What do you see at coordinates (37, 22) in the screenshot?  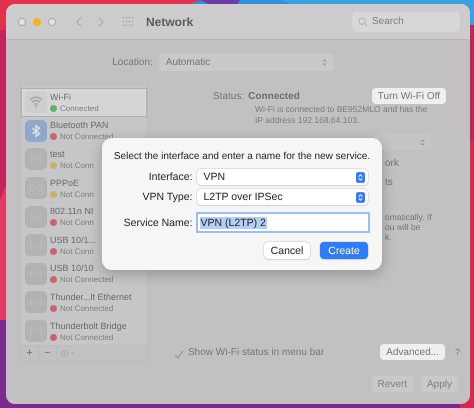 I see `minimize-button` at bounding box center [37, 22].